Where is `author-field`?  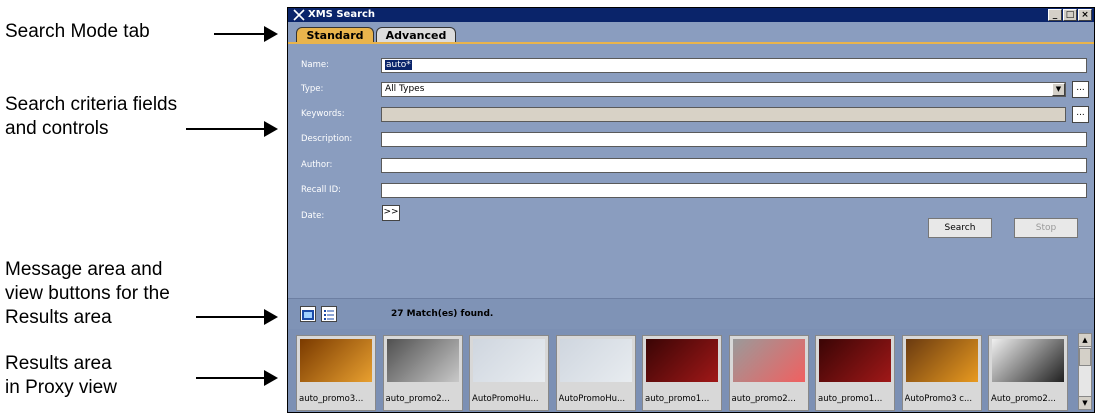 author-field is located at coordinates (734, 165).